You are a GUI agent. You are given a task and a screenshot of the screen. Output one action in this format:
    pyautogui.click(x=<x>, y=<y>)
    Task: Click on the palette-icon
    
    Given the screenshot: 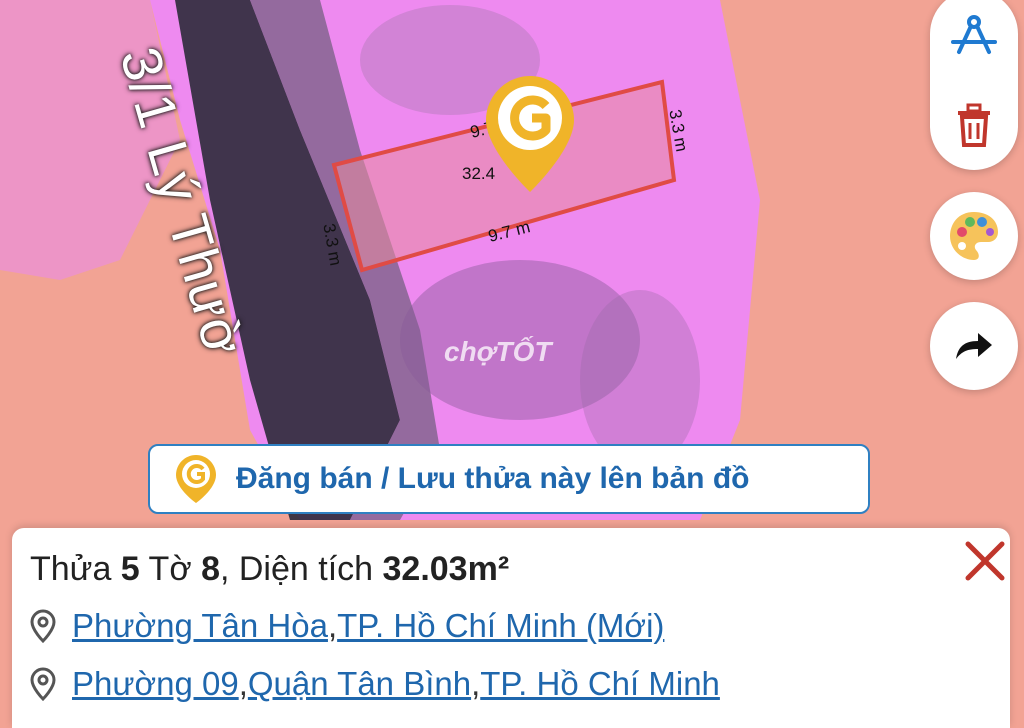 What is the action you would take?
    pyautogui.click(x=974, y=236)
    